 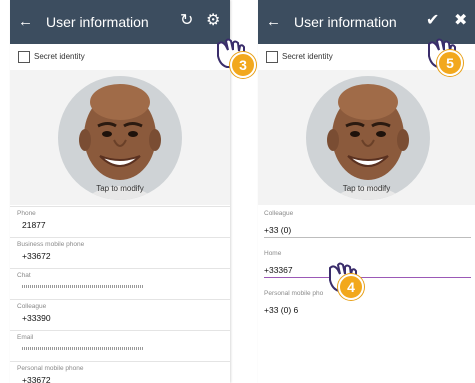 What do you see at coordinates (351, 287) in the screenshot?
I see `step-badge-4: 4` at bounding box center [351, 287].